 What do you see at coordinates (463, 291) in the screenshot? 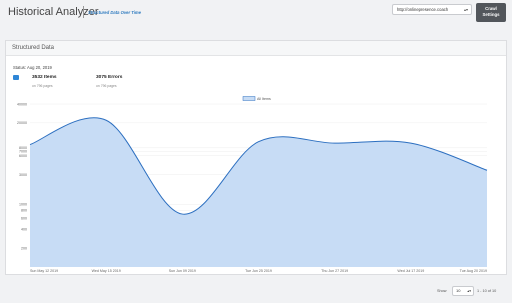
I see `page-size-select: 10 ▴▾` at bounding box center [463, 291].